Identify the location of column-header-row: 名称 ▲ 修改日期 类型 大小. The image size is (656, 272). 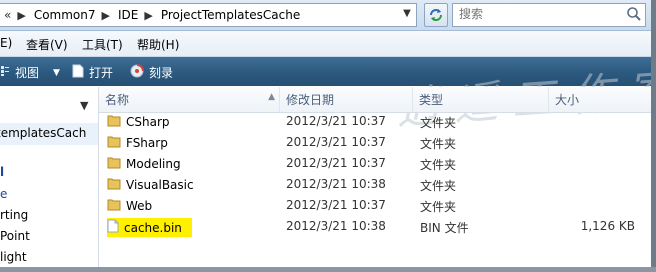
(375, 100).